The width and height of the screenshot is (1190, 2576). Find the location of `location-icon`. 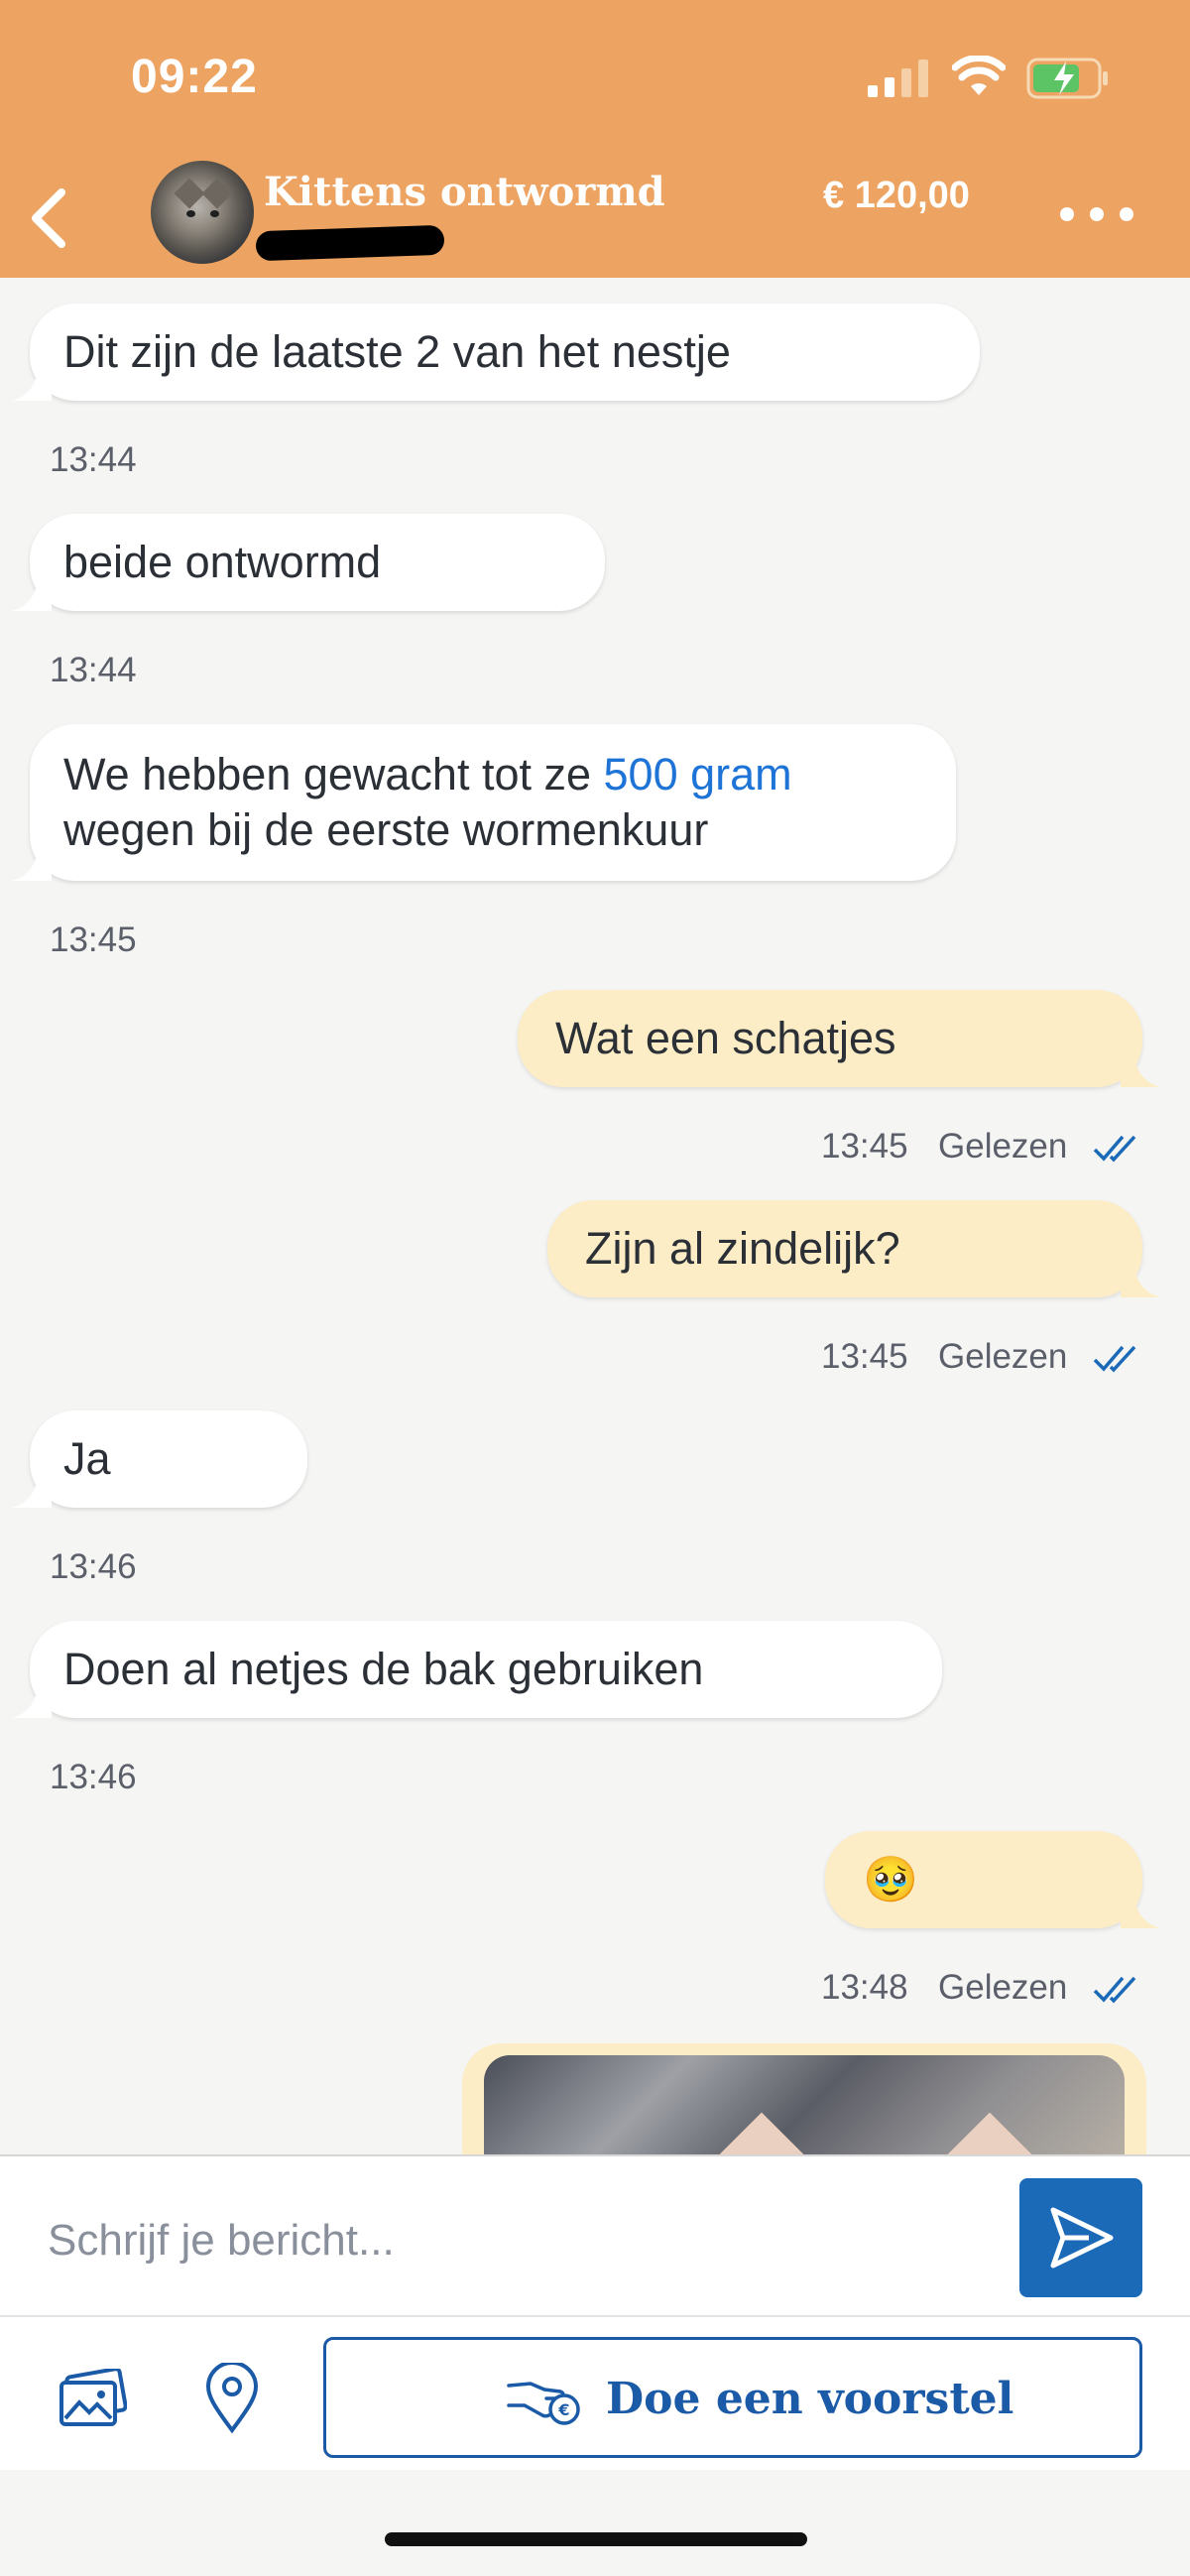

location-icon is located at coordinates (232, 2398).